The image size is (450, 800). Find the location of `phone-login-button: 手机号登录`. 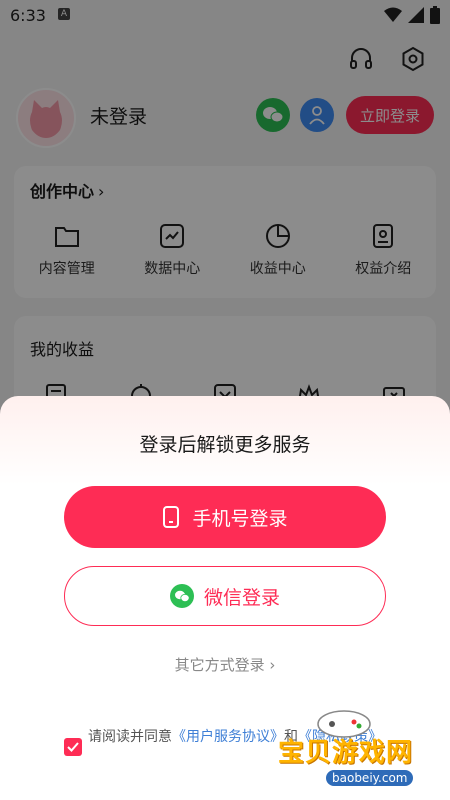

phone-login-button: 手机号登录 is located at coordinates (225, 517).